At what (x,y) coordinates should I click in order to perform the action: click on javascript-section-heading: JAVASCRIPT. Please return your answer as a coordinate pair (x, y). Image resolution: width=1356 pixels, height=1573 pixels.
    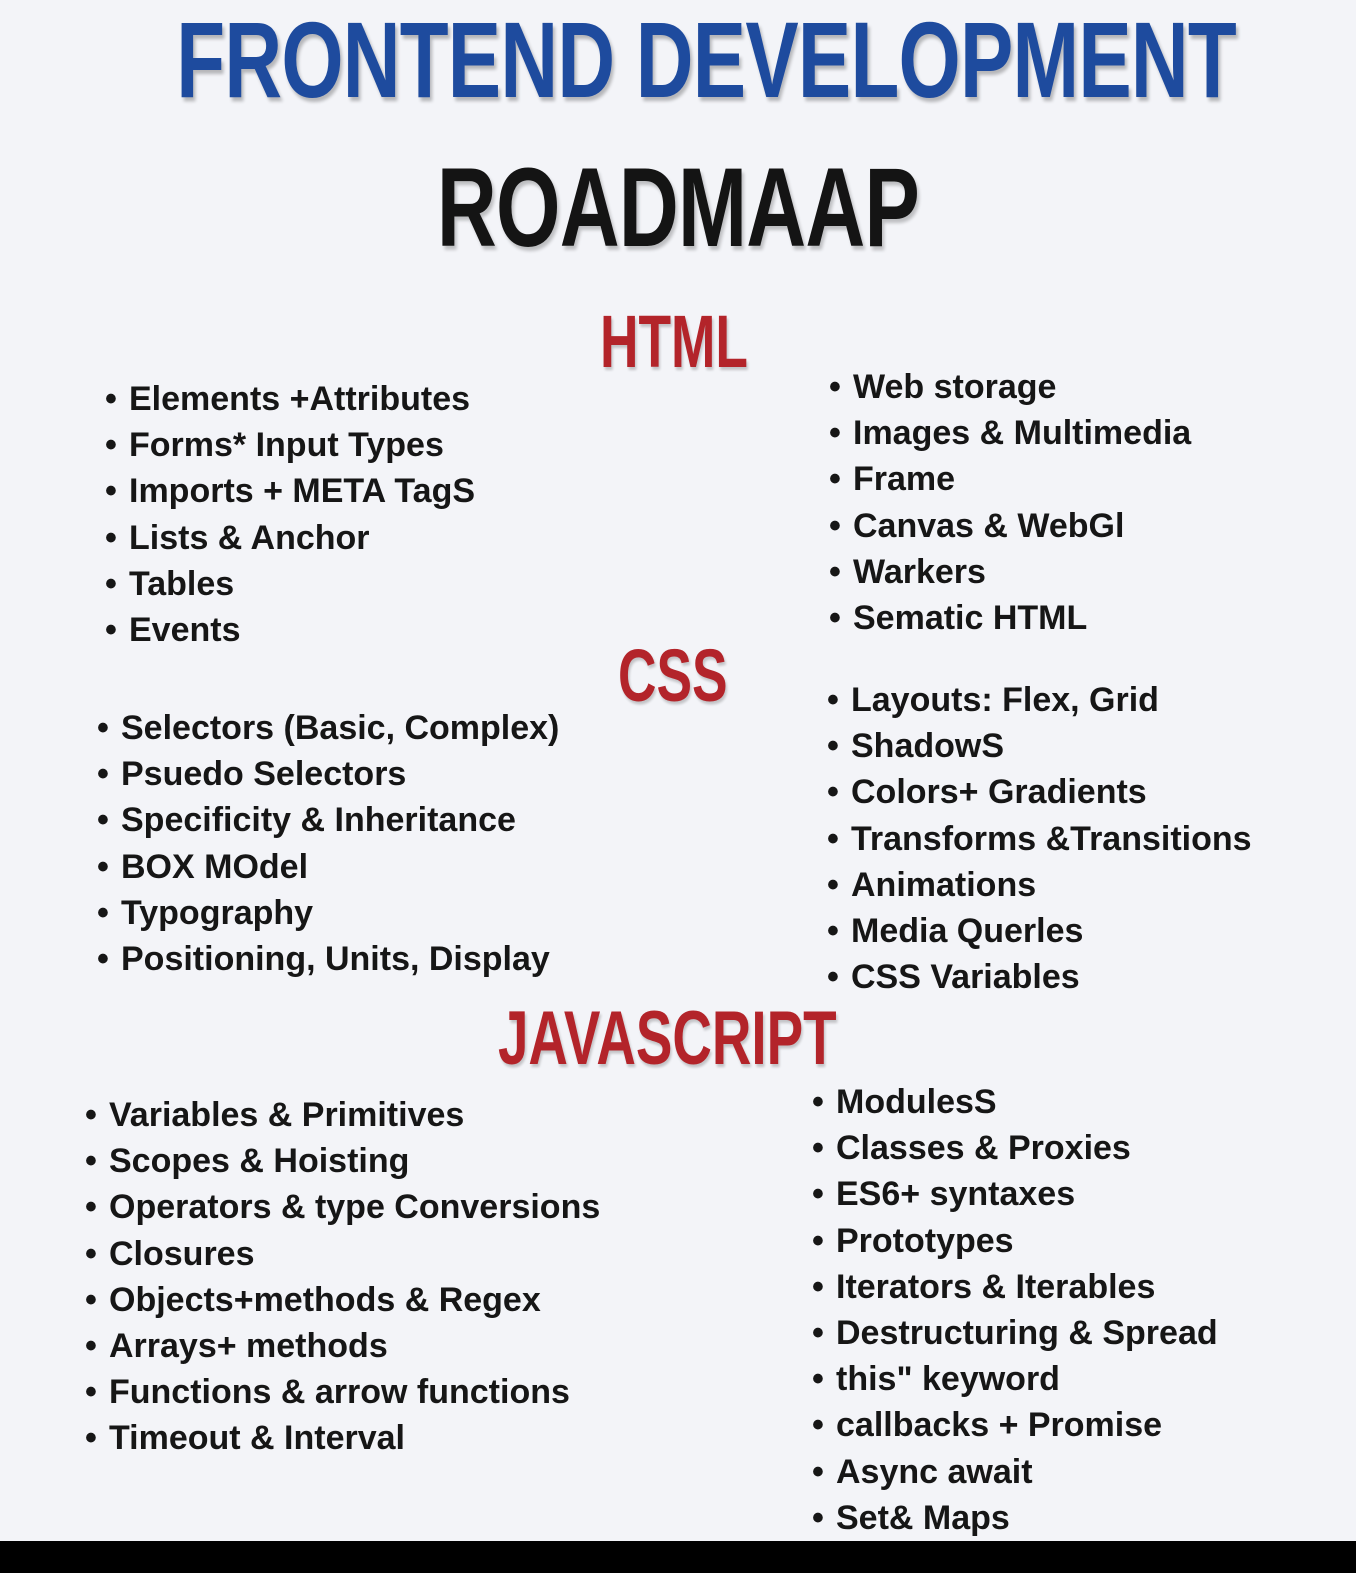
    Looking at the image, I should click on (667, 1038).